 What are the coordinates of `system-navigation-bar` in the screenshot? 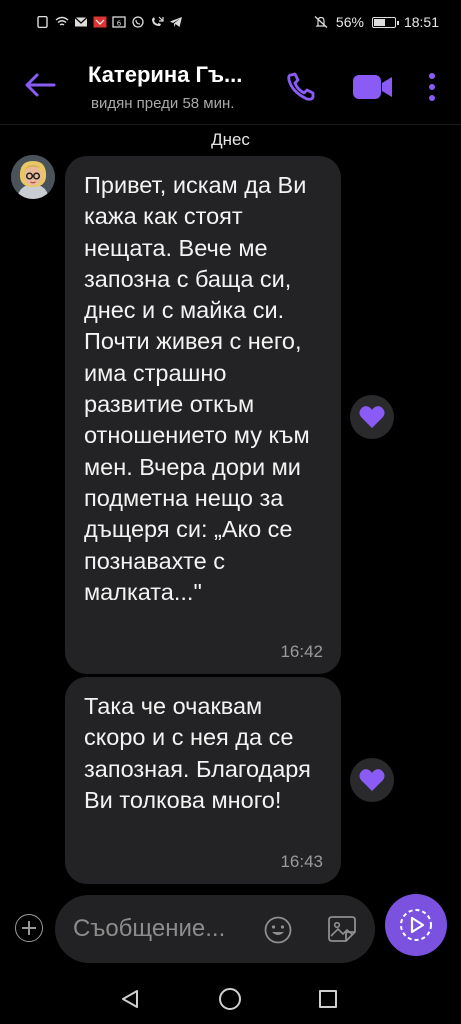 It's located at (230, 994).